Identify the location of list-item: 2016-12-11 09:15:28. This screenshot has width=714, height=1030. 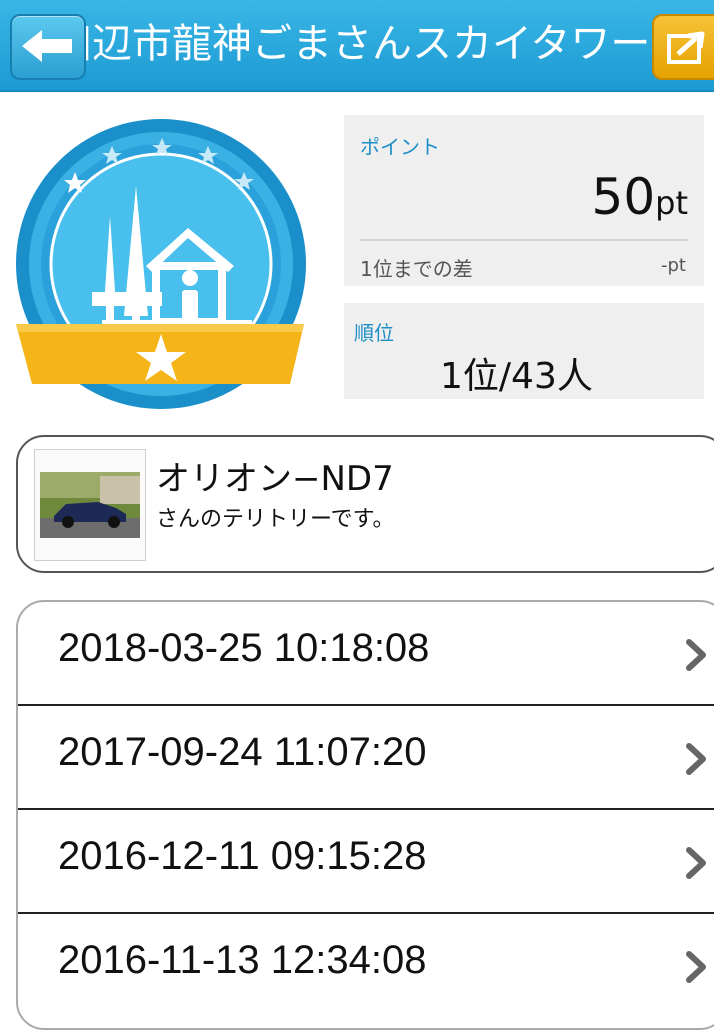
(366, 862).